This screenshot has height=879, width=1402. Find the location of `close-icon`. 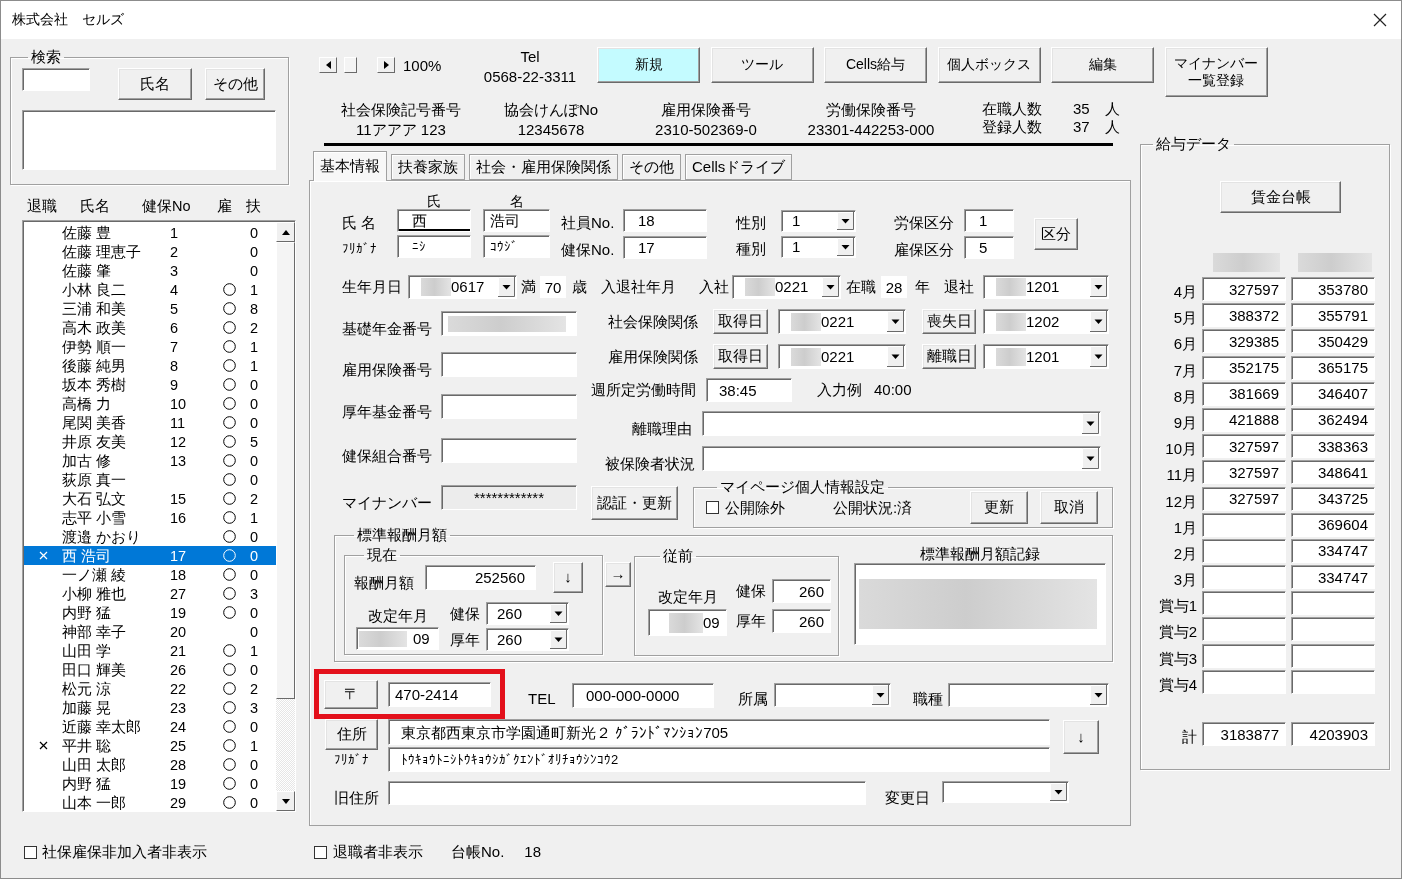

close-icon is located at coordinates (1380, 20).